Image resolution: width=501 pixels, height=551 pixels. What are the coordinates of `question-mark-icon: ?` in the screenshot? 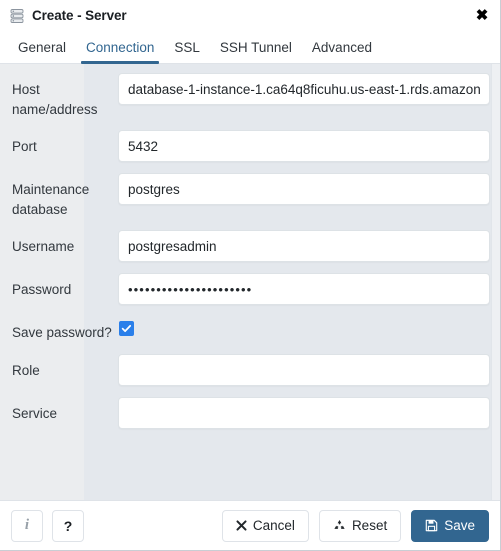 It's located at (68, 525).